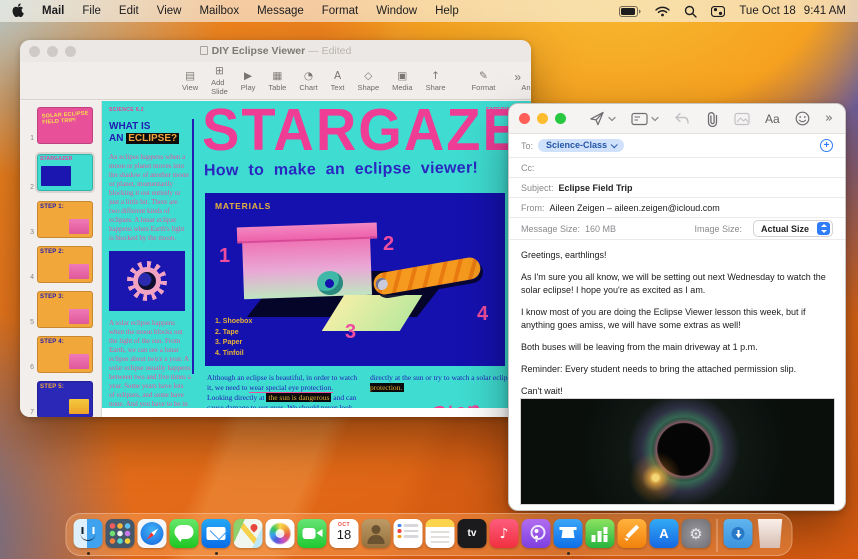 This screenshot has width=858, height=559. Describe the element at coordinates (280, 537) in the screenshot. I see `dock-photos` at that location.